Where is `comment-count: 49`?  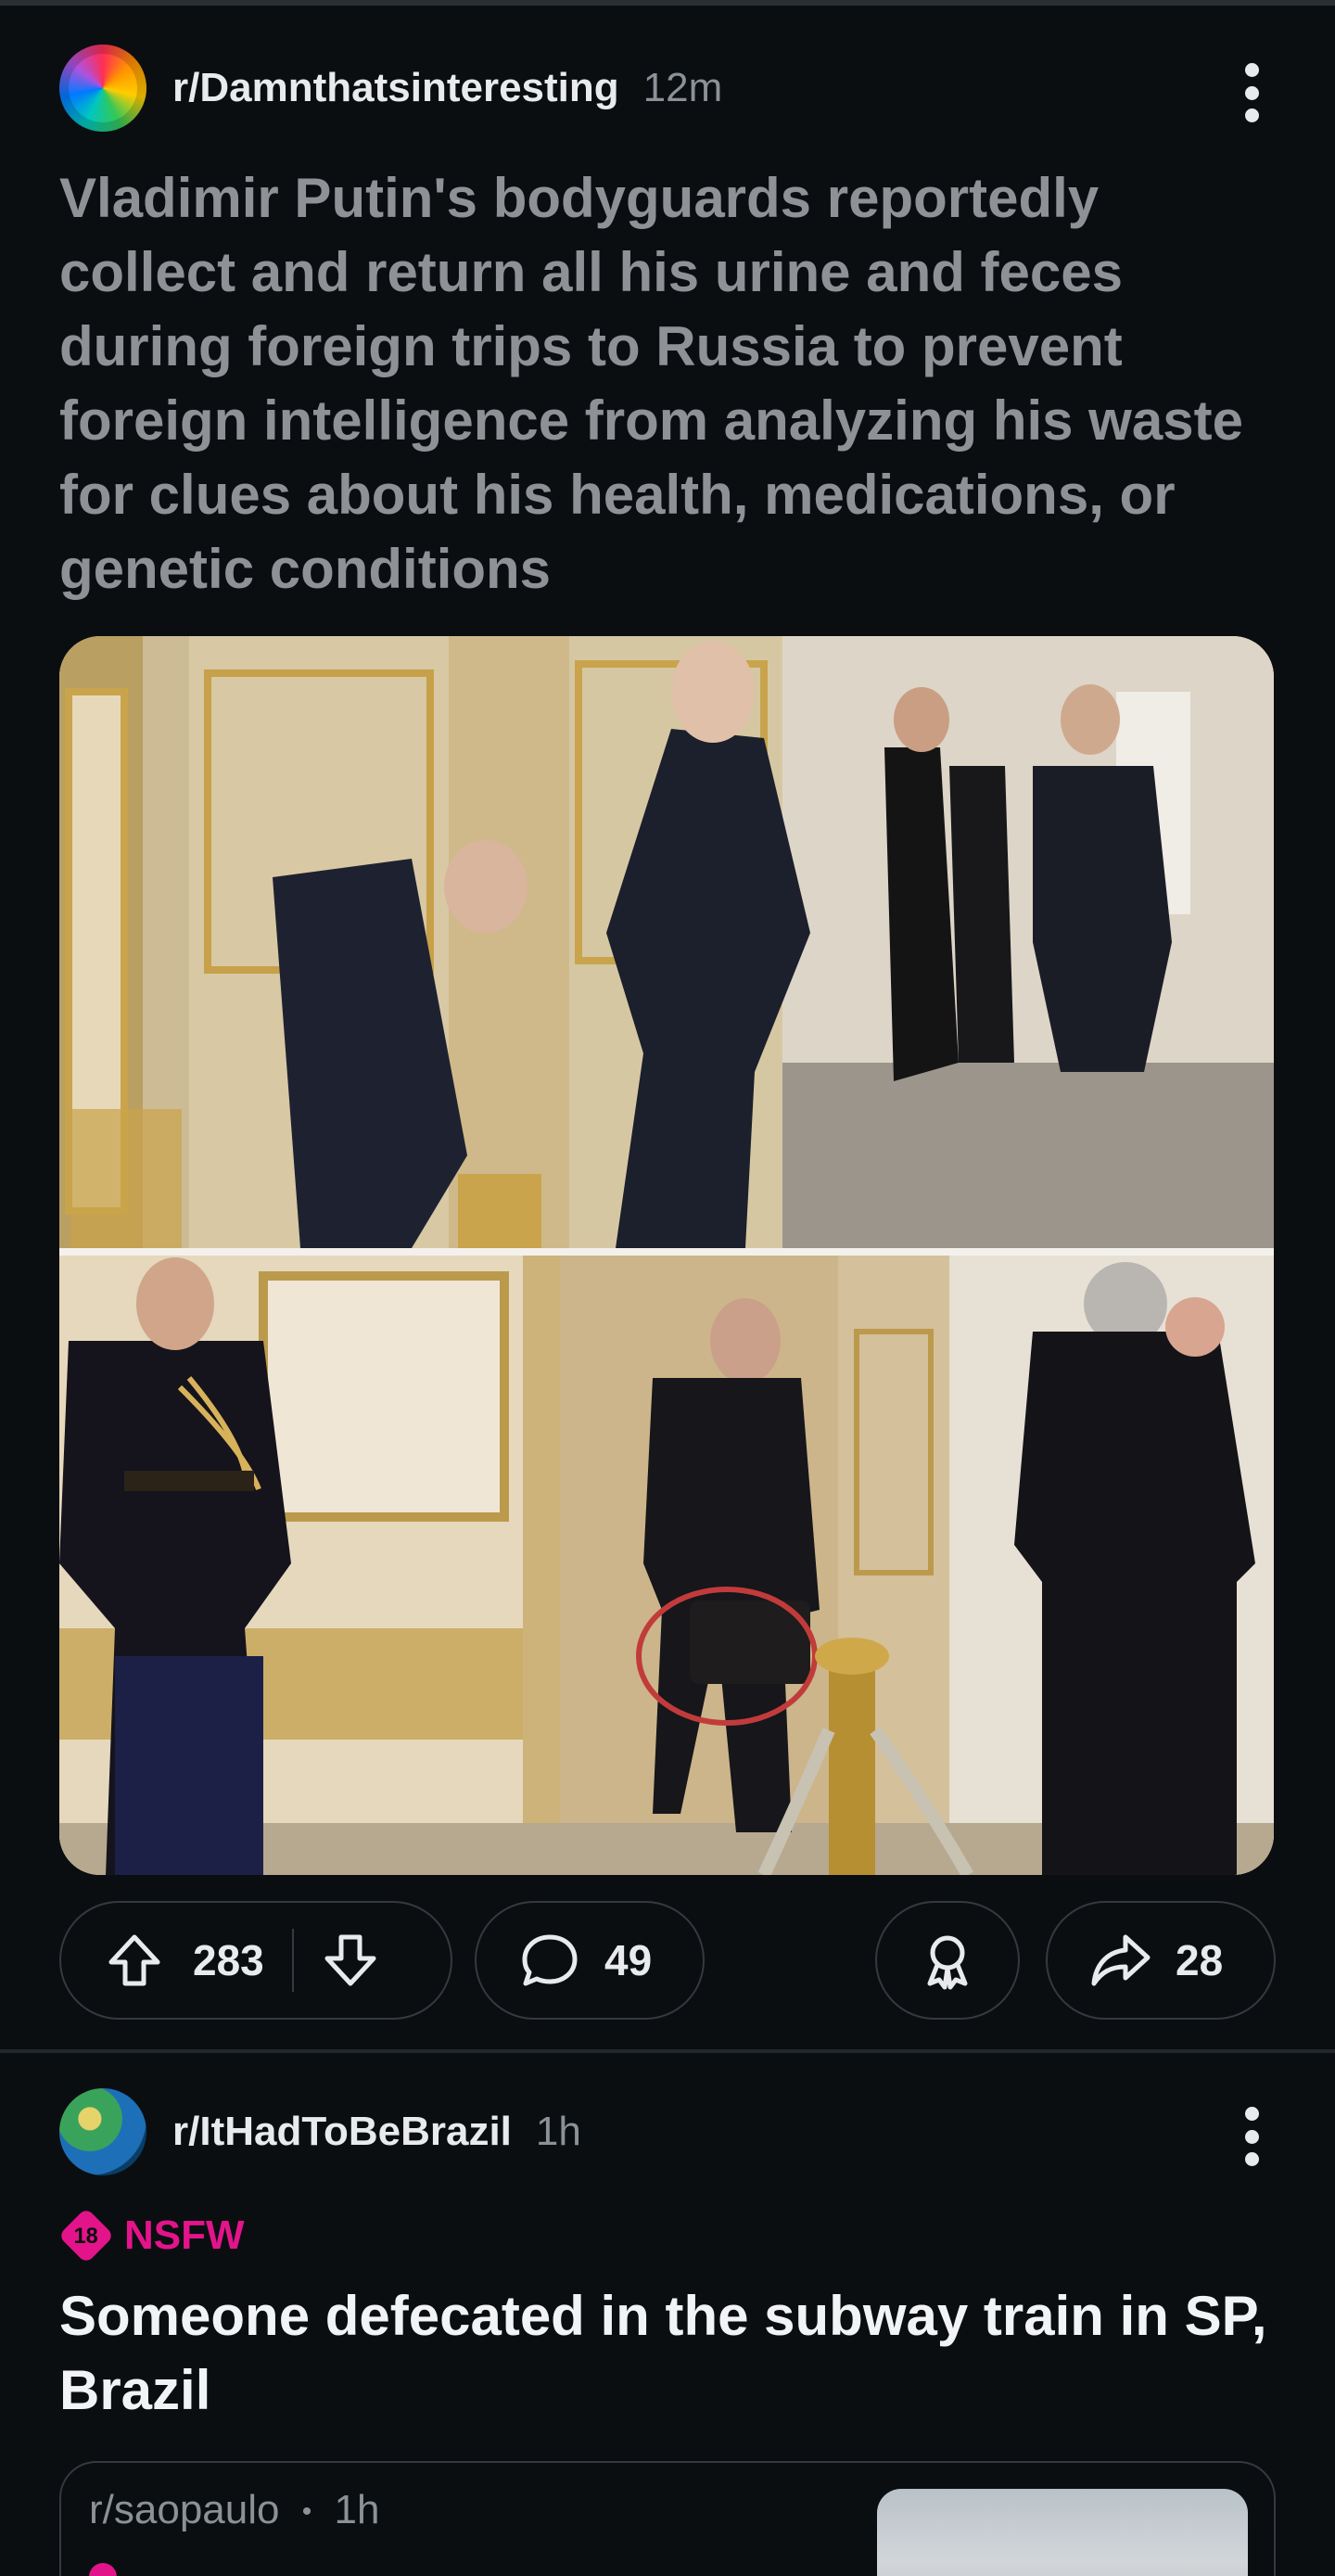 comment-count: 49 is located at coordinates (628, 1960).